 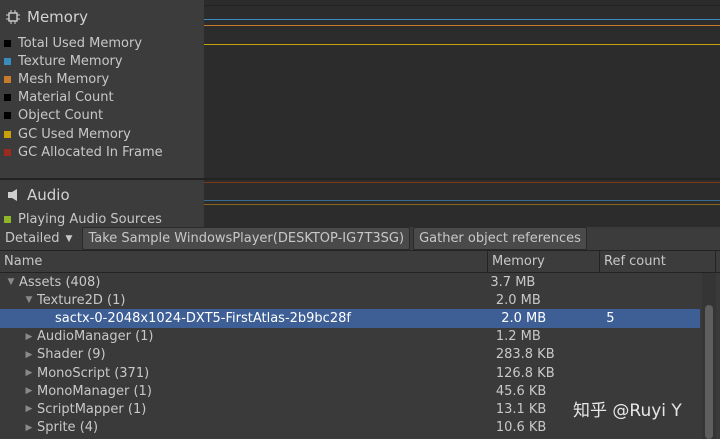 I want to click on row-name-cell: ▶ ScriptMapper (1), so click(x=247, y=409).